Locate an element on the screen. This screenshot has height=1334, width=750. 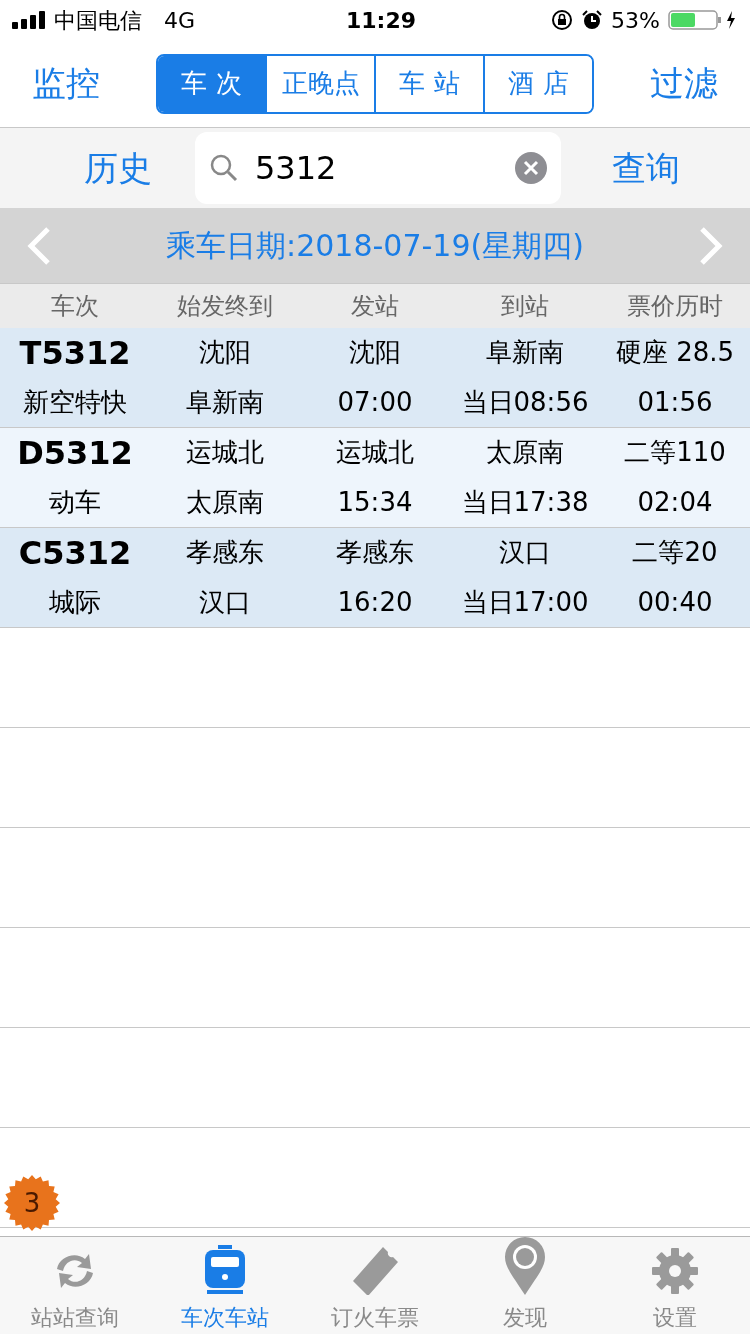
tab-bar-item: 站站查询 is located at coordinates (75, 1285).